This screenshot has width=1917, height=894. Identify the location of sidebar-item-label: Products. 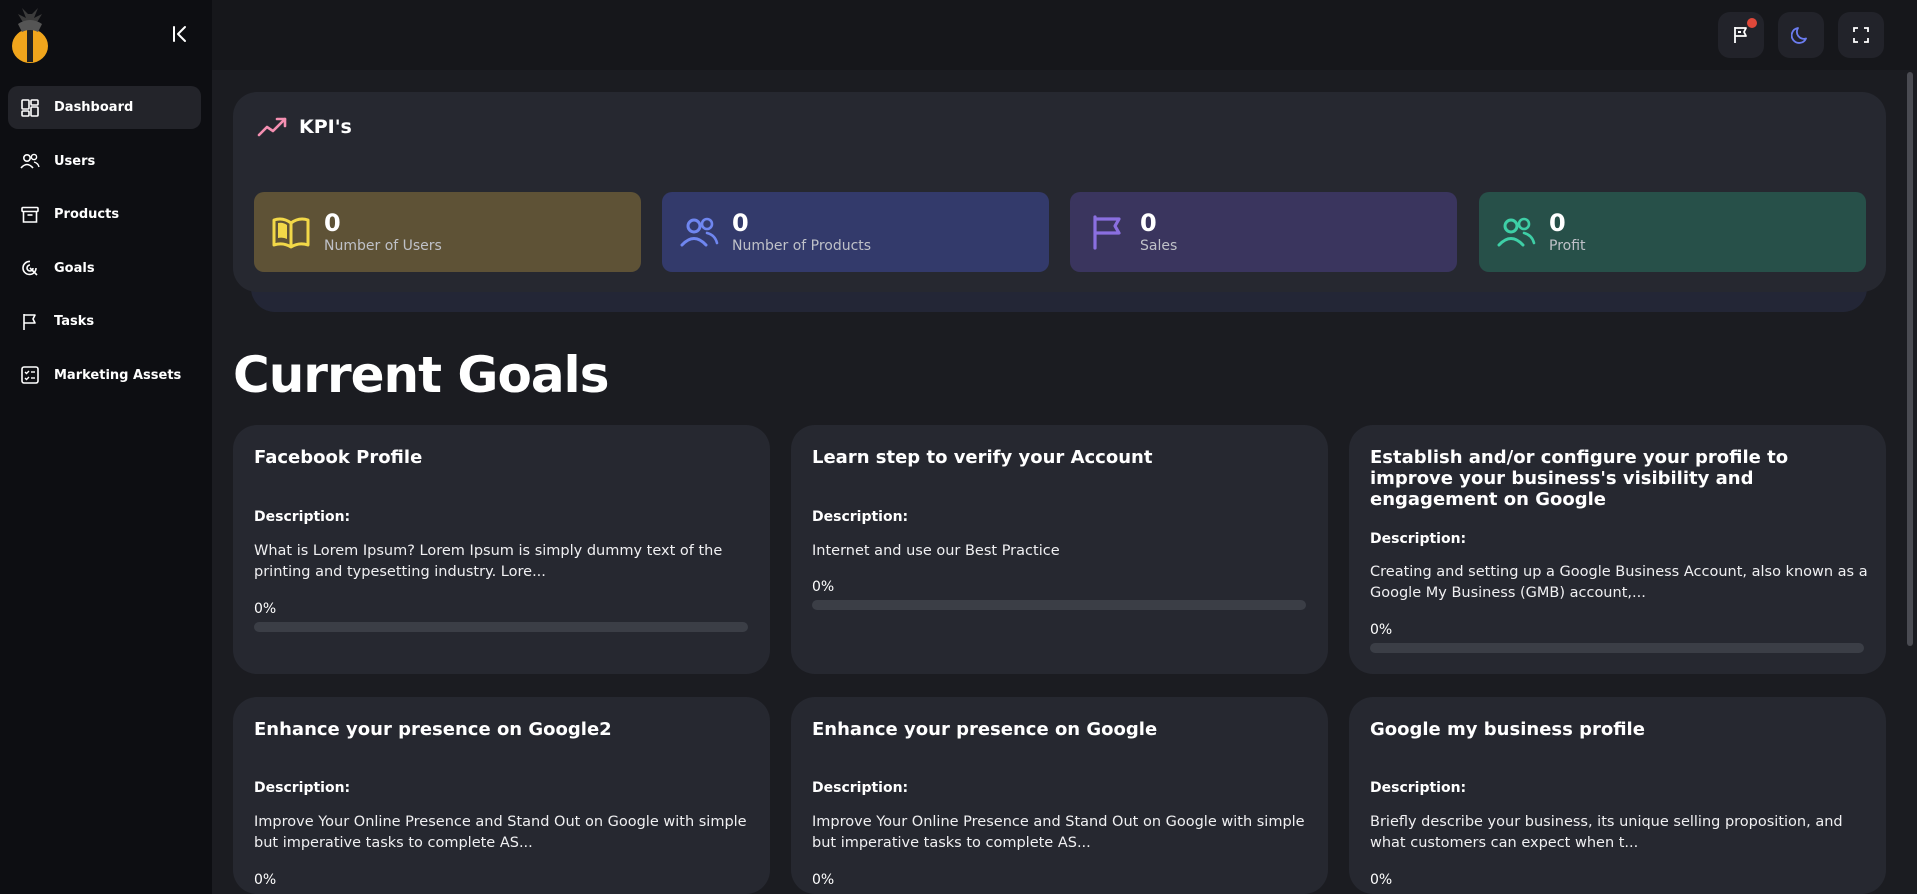
(87, 215).